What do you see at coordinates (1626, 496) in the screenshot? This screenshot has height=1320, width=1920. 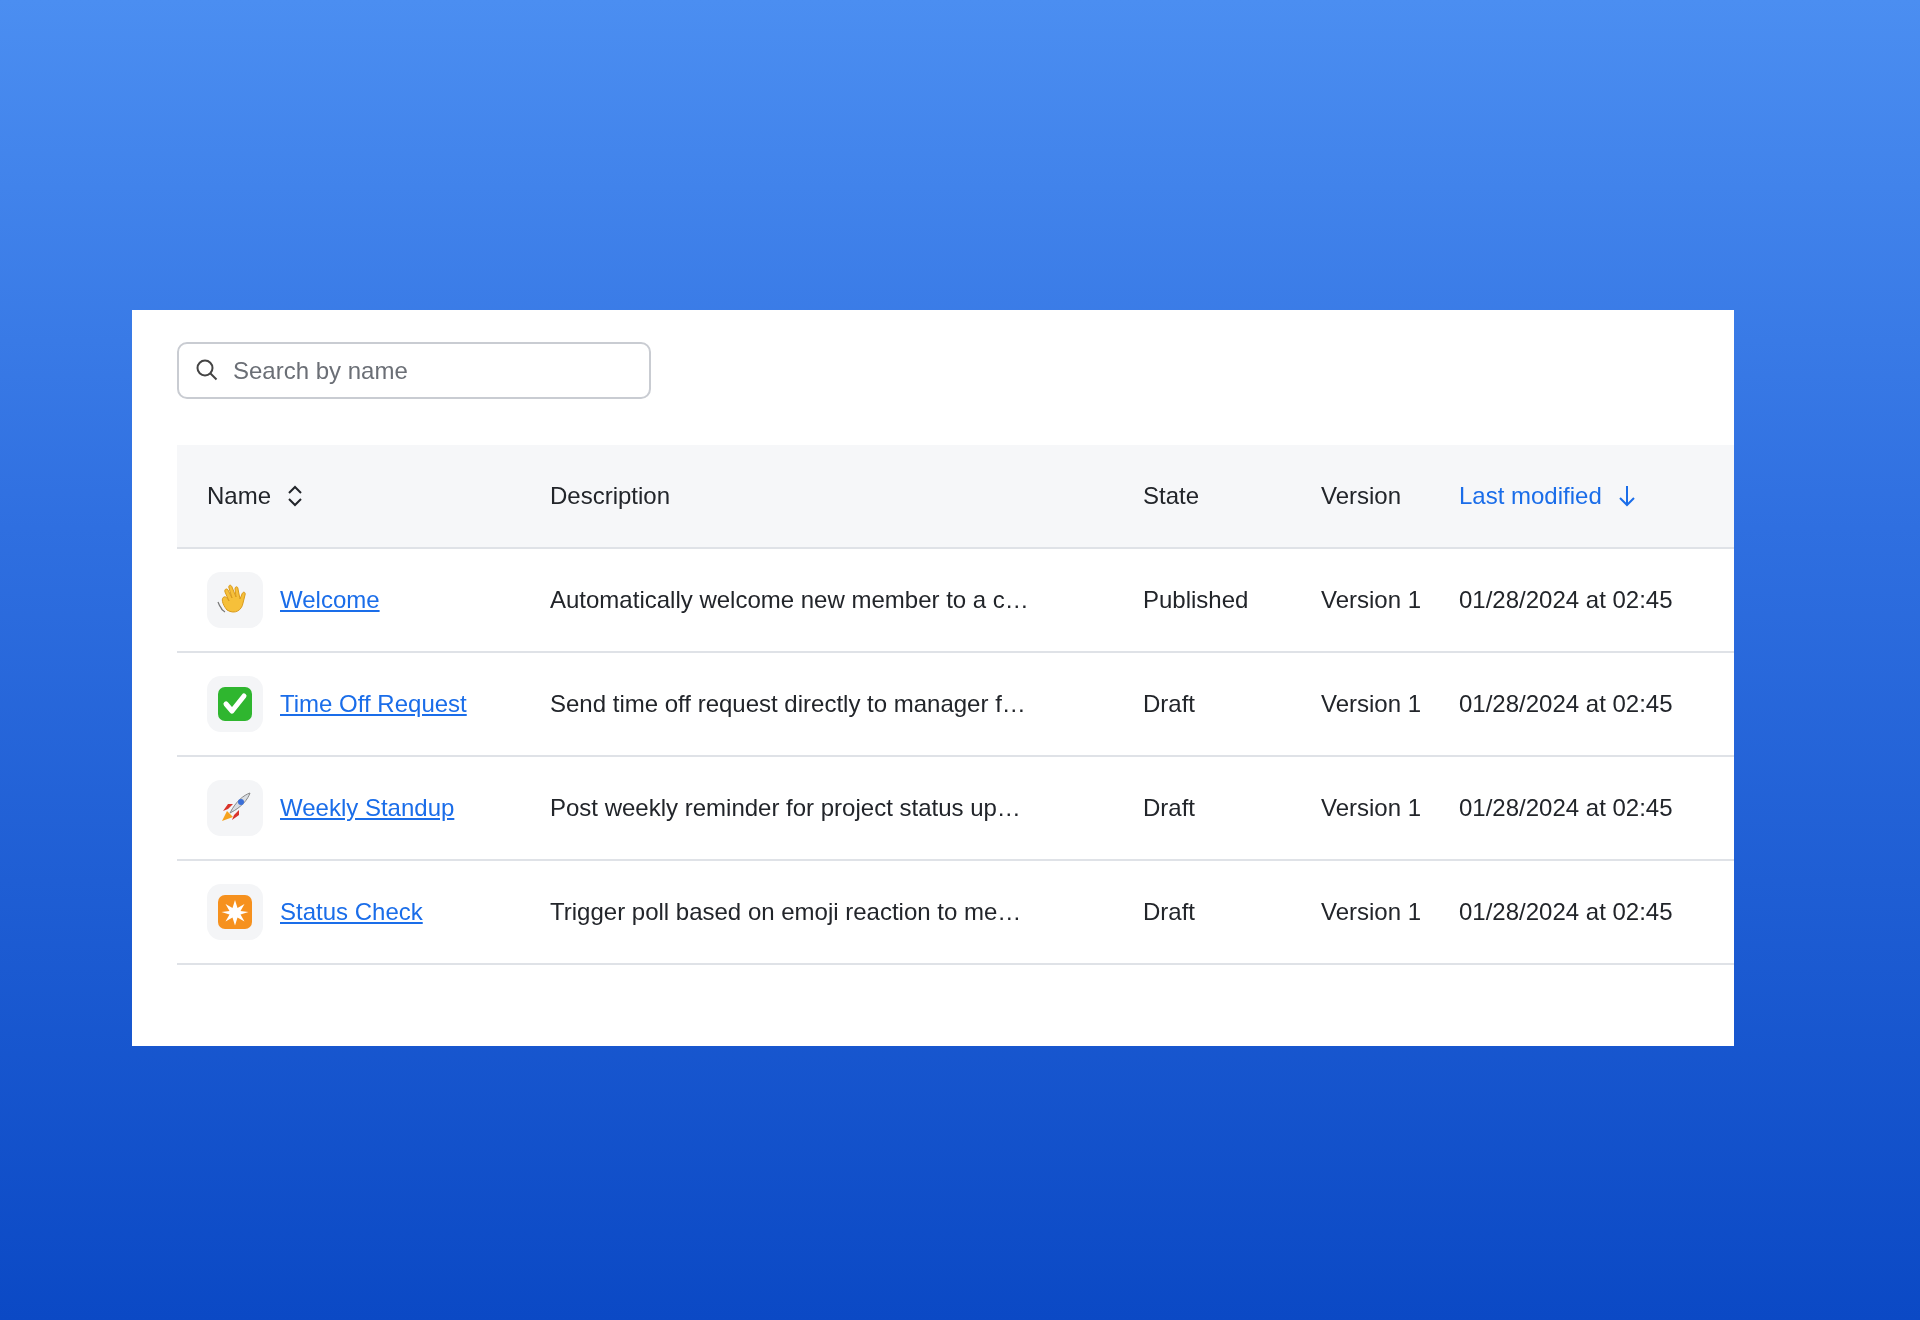 I see `sort-descending-icon` at bounding box center [1626, 496].